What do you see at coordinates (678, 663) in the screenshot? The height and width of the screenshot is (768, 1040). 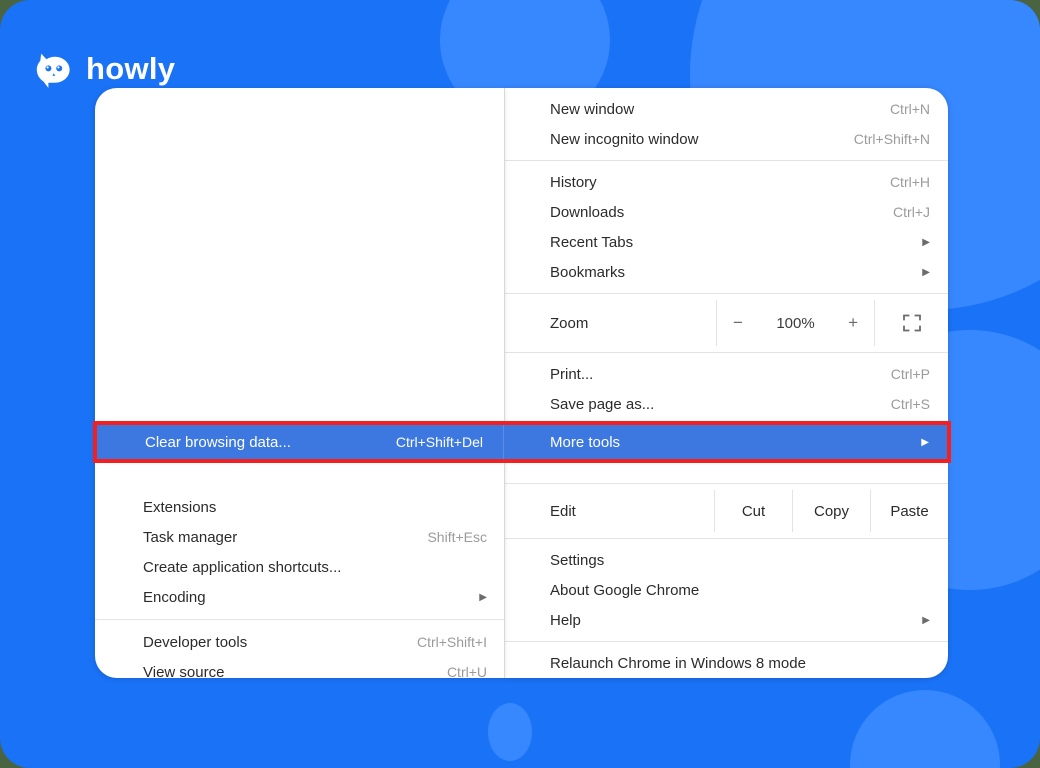 I see `menu-item-label: Relaunch Chrome in Windows 8 mode` at bounding box center [678, 663].